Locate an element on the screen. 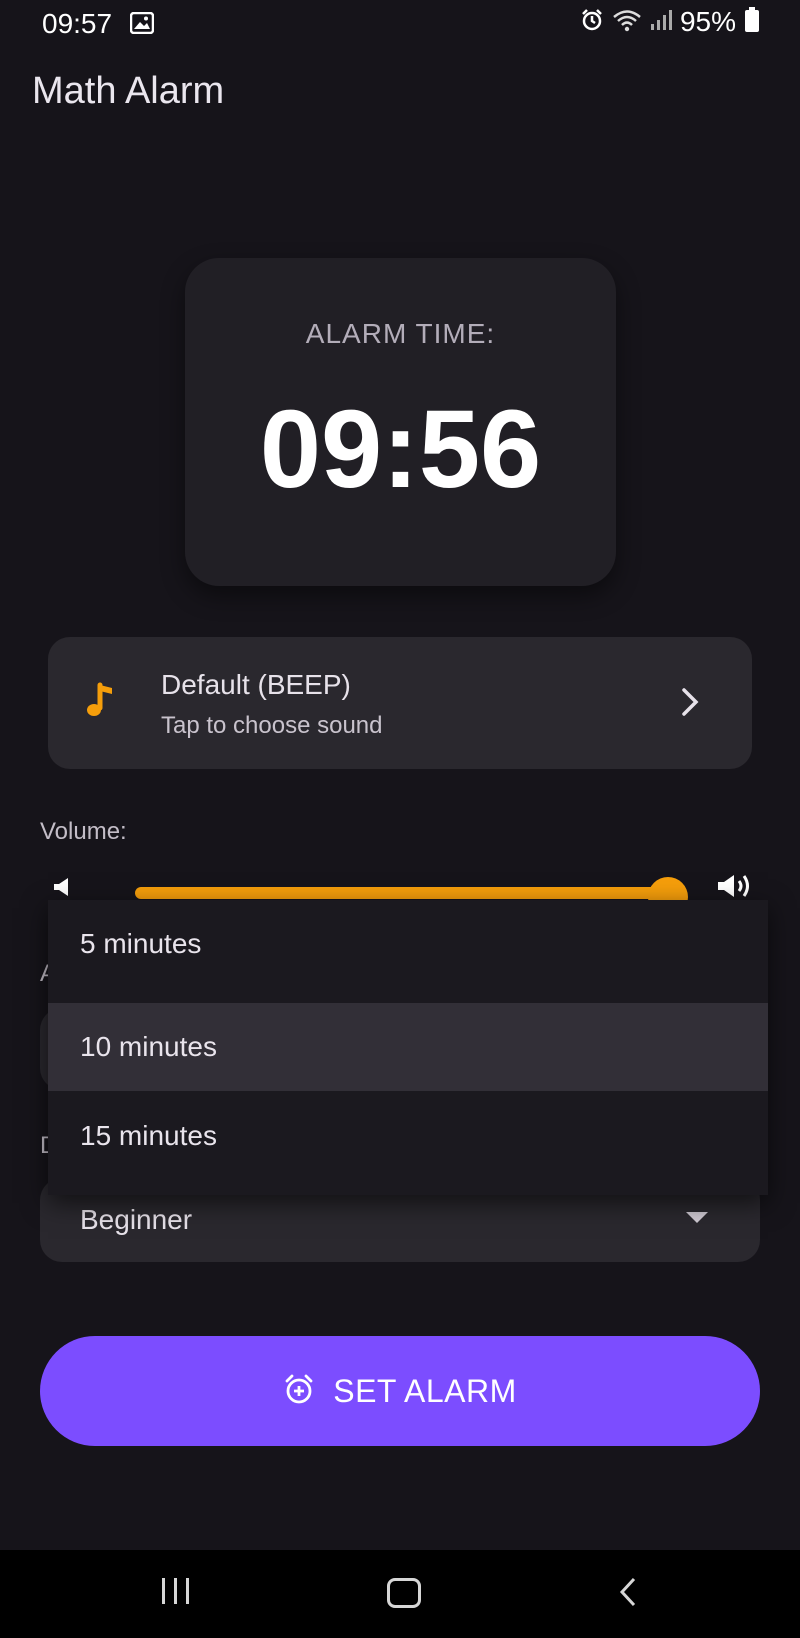 The image size is (800, 1638). menu-item-label: 5 minutes is located at coordinates (141, 943).